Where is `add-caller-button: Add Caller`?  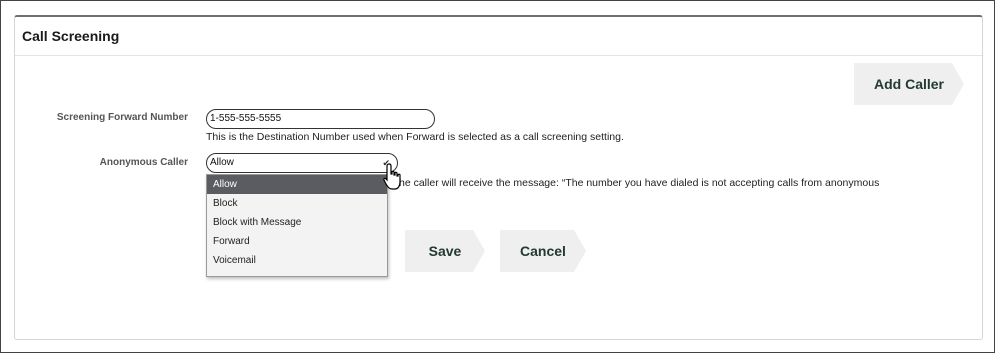
add-caller-button: Add Caller is located at coordinates (909, 84).